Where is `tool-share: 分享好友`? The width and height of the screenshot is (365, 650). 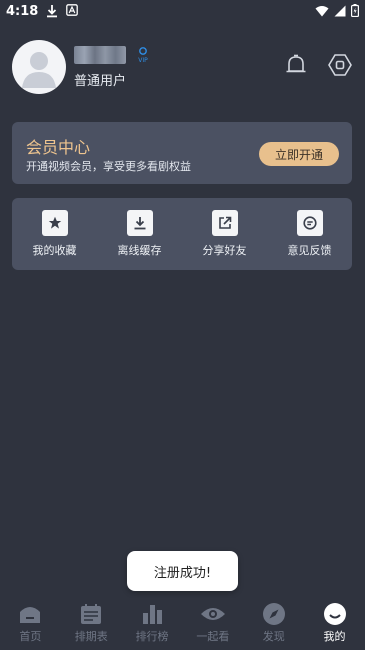 tool-share: 分享好友 is located at coordinates (225, 234).